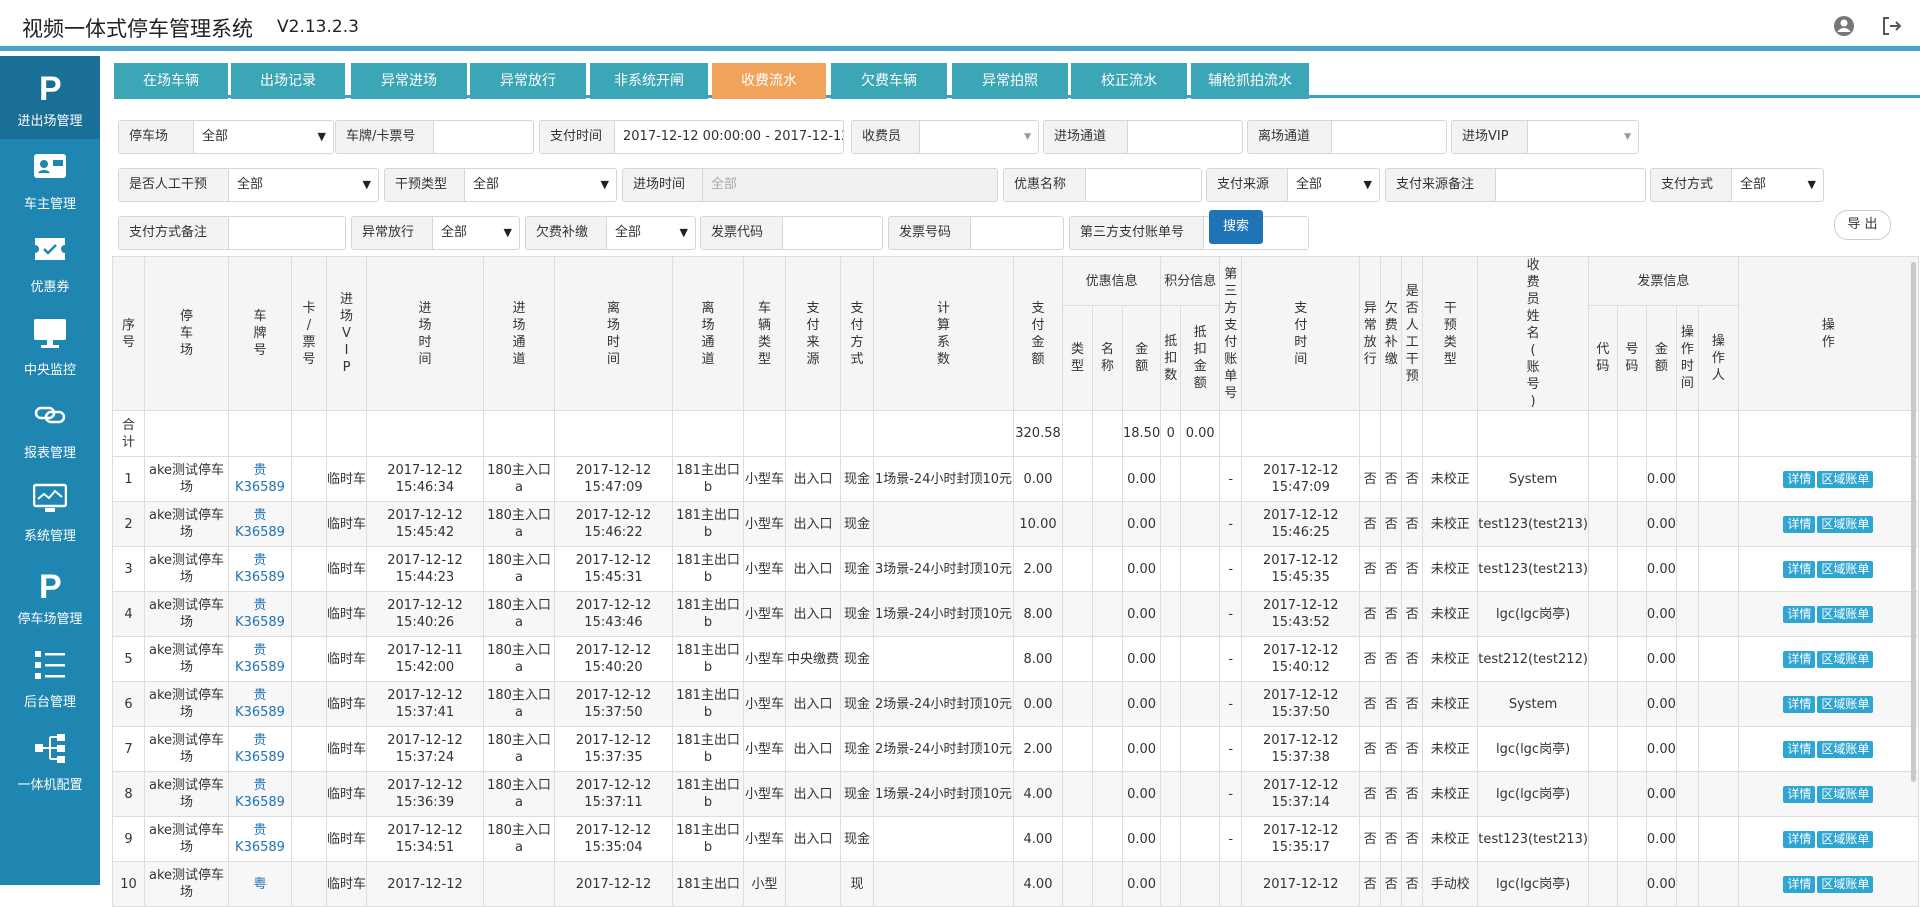  Describe the element at coordinates (769, 81) in the screenshot. I see `tab-5: 收费流水` at that location.